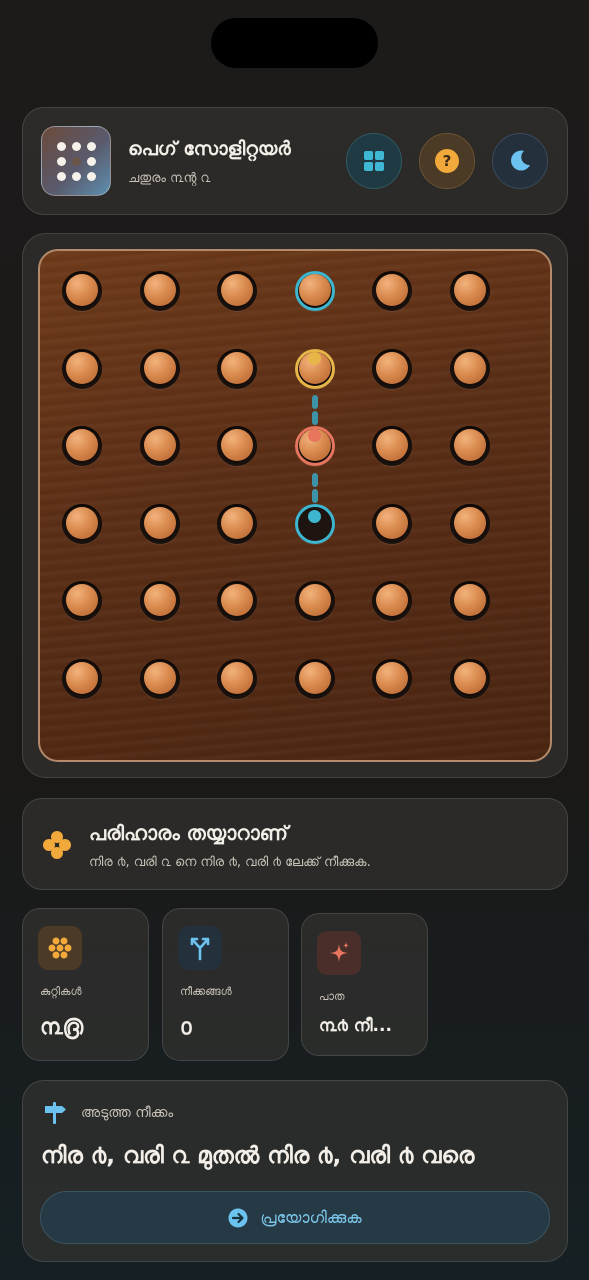 The image size is (589, 1280). I want to click on apply-button: പ്രയോഗിക്കുക, so click(295, 1217).